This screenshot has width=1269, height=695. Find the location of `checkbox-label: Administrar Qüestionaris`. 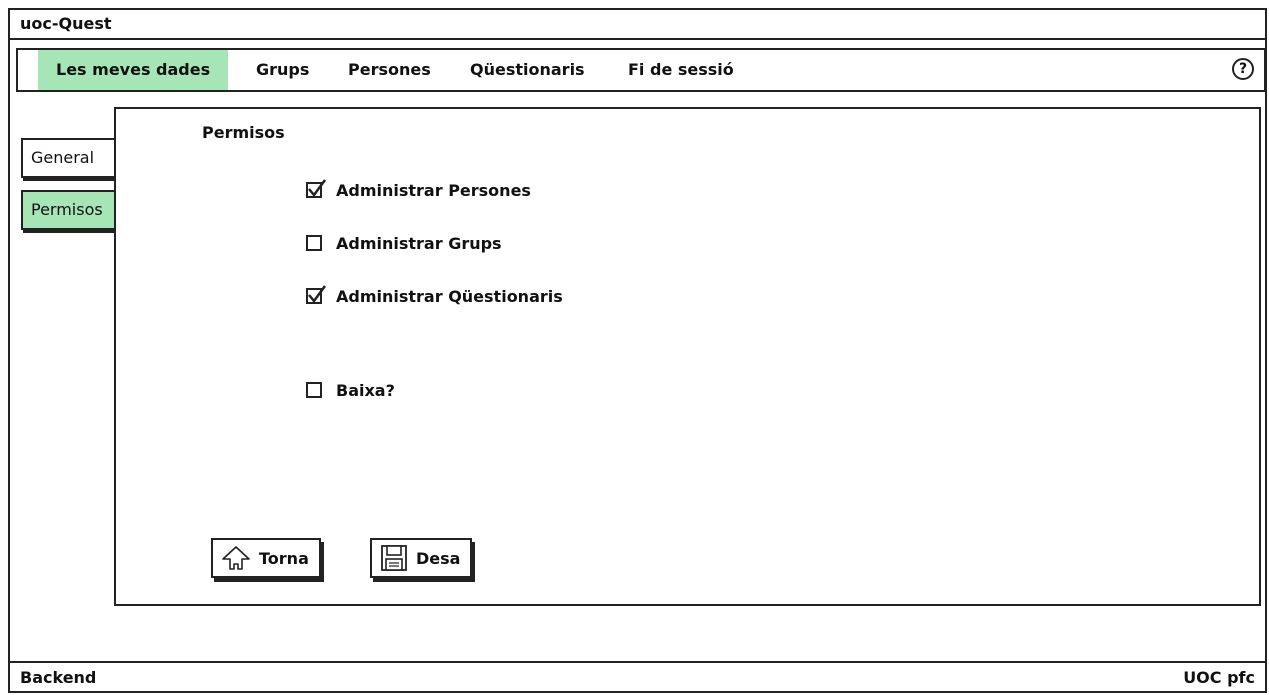

checkbox-label: Administrar Qüestionaris is located at coordinates (449, 296).